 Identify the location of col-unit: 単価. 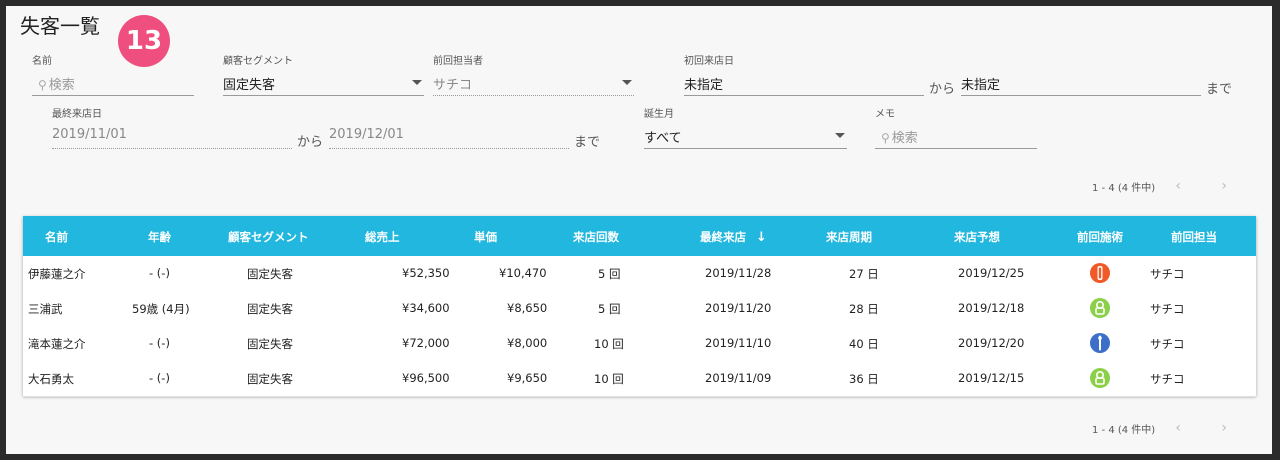
(485, 237).